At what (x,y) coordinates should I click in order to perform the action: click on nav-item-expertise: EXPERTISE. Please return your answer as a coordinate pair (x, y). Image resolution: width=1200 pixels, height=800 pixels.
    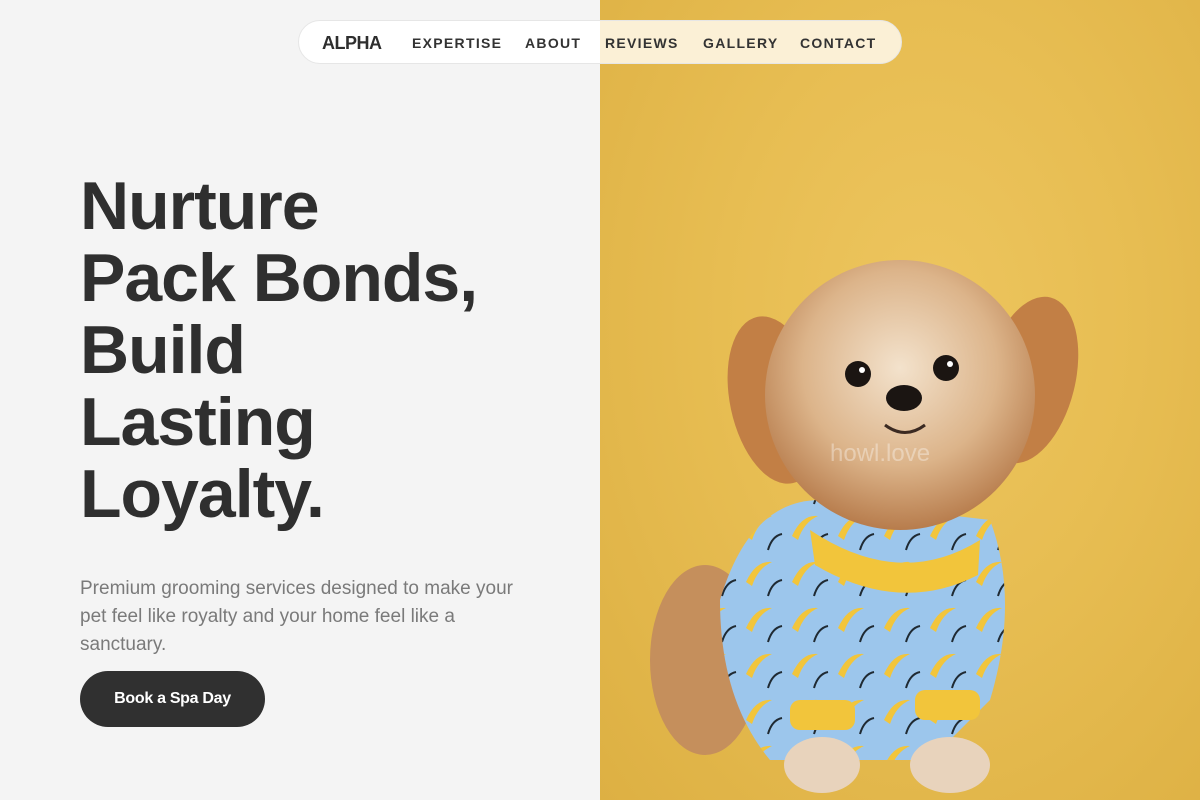
    Looking at the image, I should click on (457, 43).